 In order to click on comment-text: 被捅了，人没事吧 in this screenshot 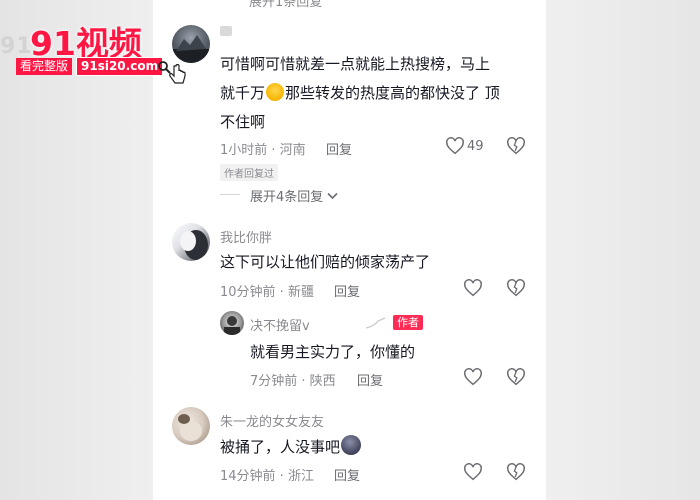, I will do `click(291, 446)`.